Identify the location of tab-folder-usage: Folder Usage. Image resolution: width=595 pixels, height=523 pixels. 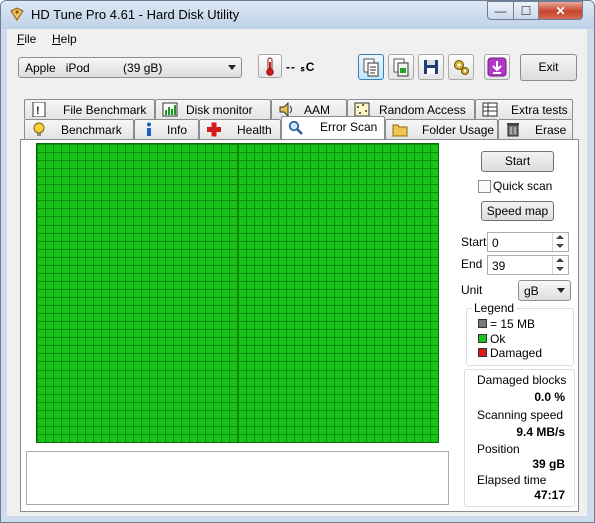
(441, 129).